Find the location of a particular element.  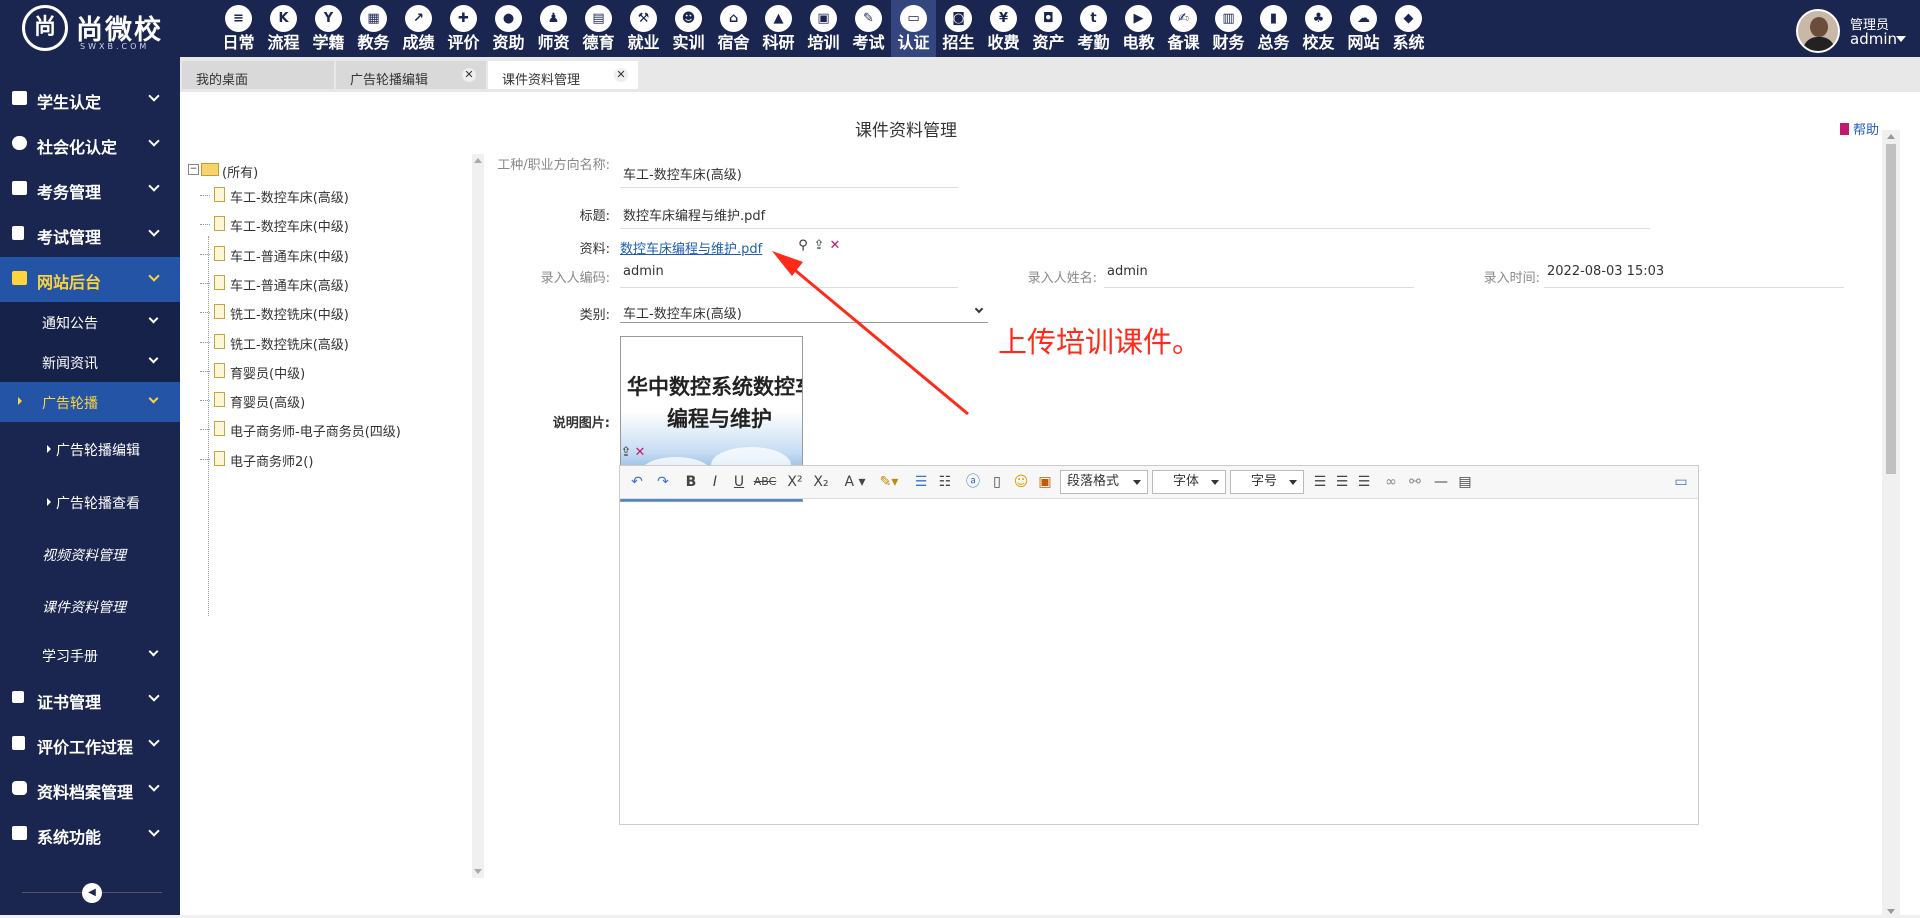

paragraph-format-select: 段落格式 is located at coordinates (1104, 482).